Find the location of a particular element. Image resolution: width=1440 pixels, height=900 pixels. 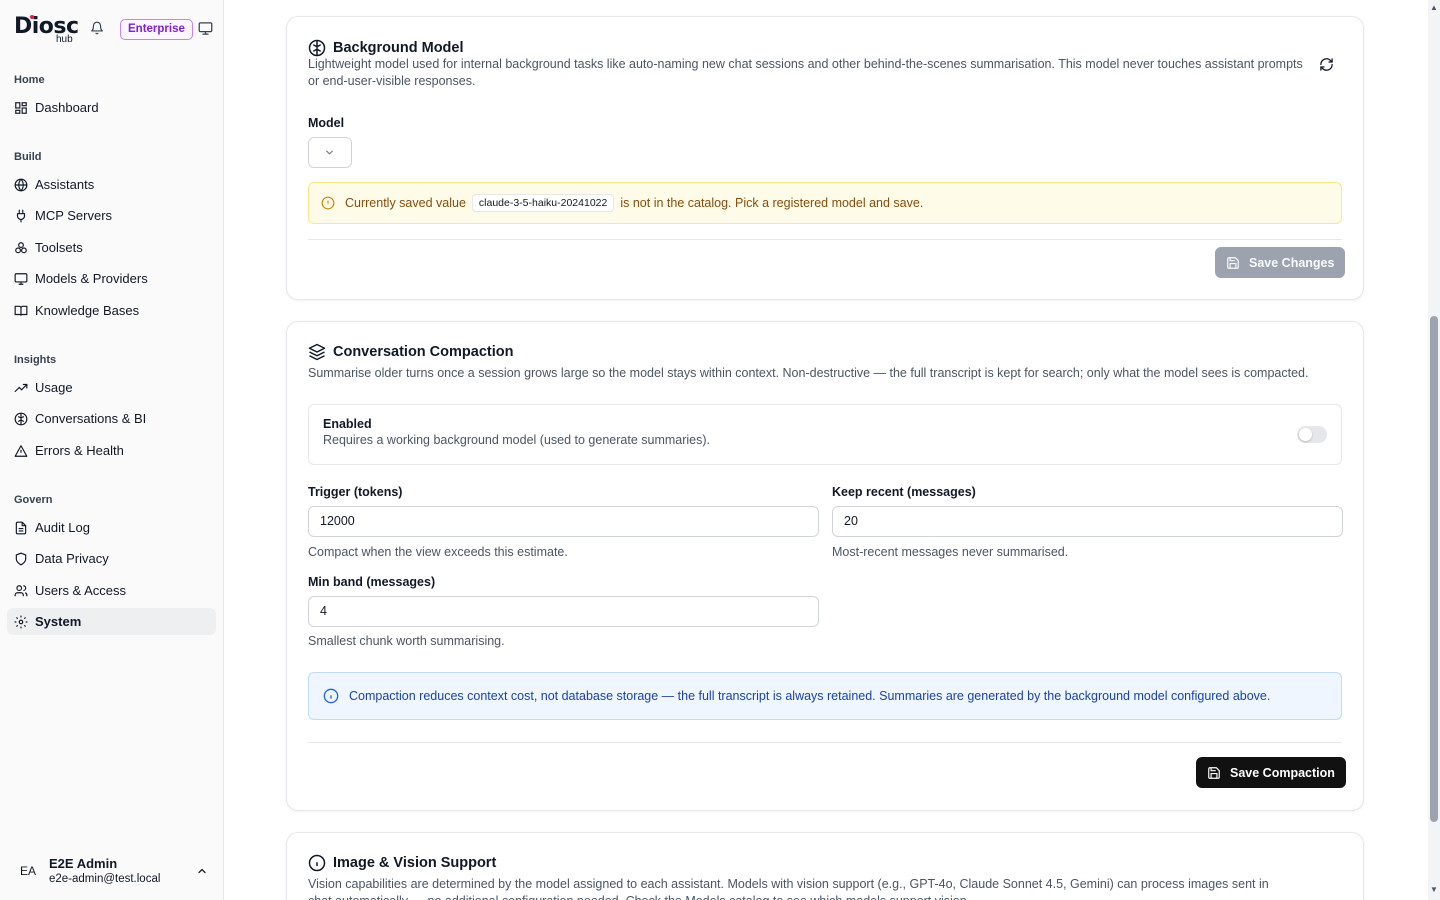

model-select is located at coordinates (330, 152).